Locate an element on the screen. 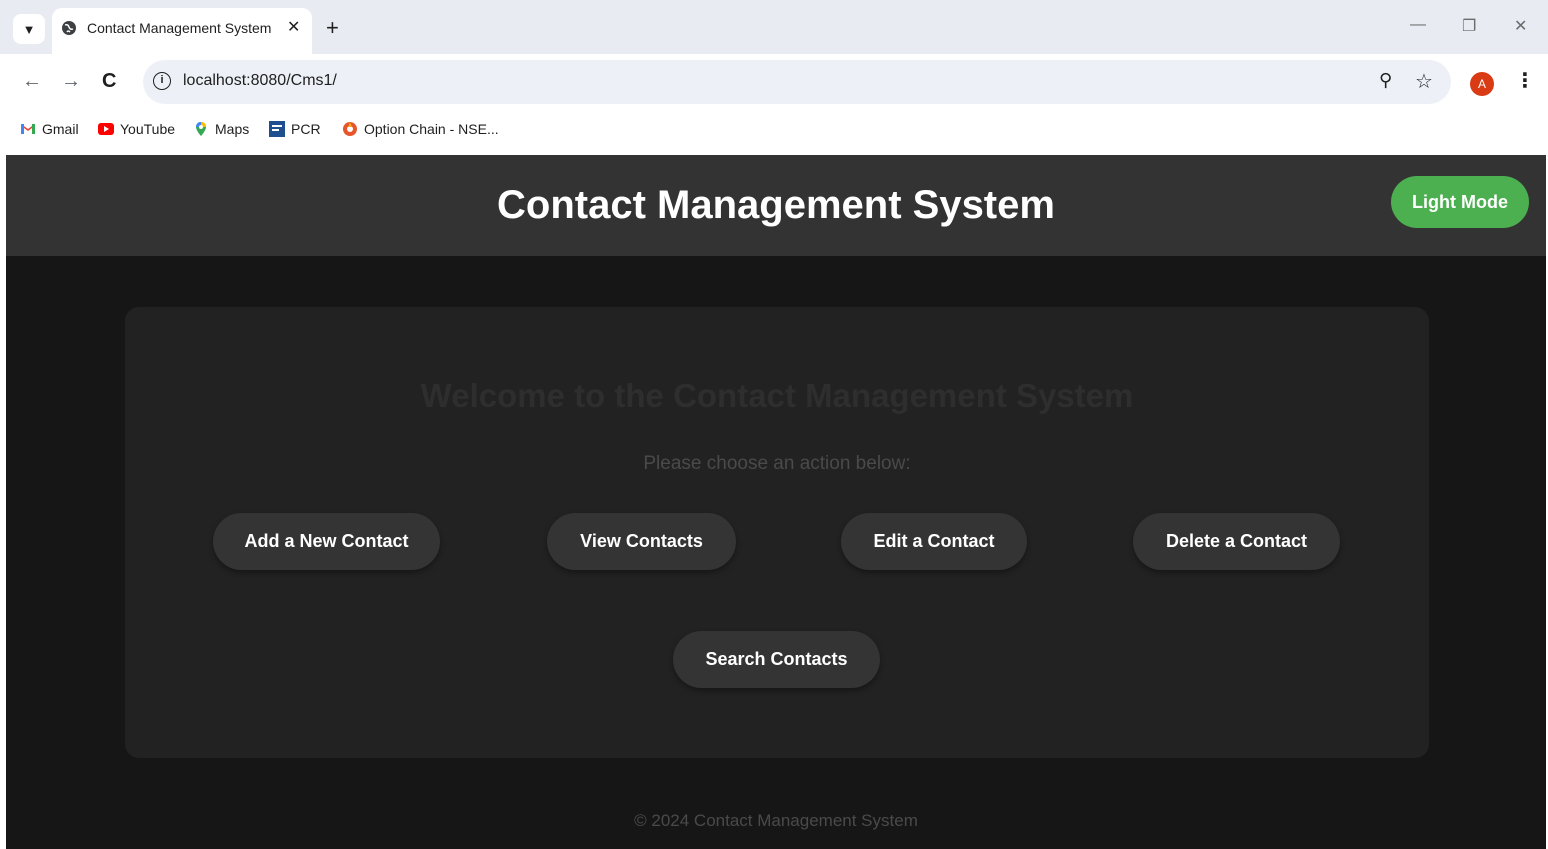  tab-title: Contact Management System is located at coordinates (179, 28).